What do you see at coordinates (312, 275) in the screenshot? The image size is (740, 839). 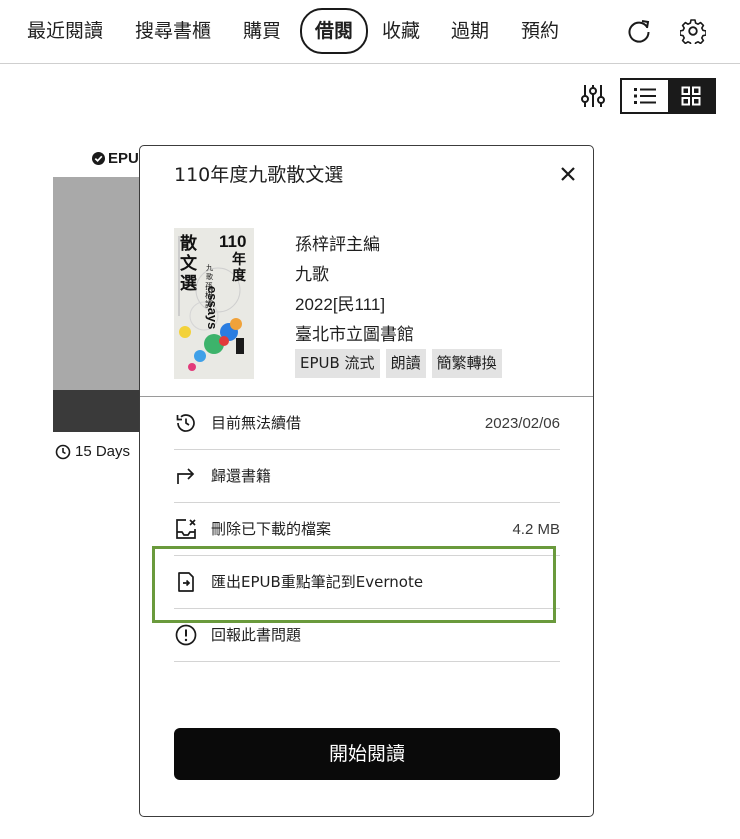 I see `book-publisher: 九歌` at bounding box center [312, 275].